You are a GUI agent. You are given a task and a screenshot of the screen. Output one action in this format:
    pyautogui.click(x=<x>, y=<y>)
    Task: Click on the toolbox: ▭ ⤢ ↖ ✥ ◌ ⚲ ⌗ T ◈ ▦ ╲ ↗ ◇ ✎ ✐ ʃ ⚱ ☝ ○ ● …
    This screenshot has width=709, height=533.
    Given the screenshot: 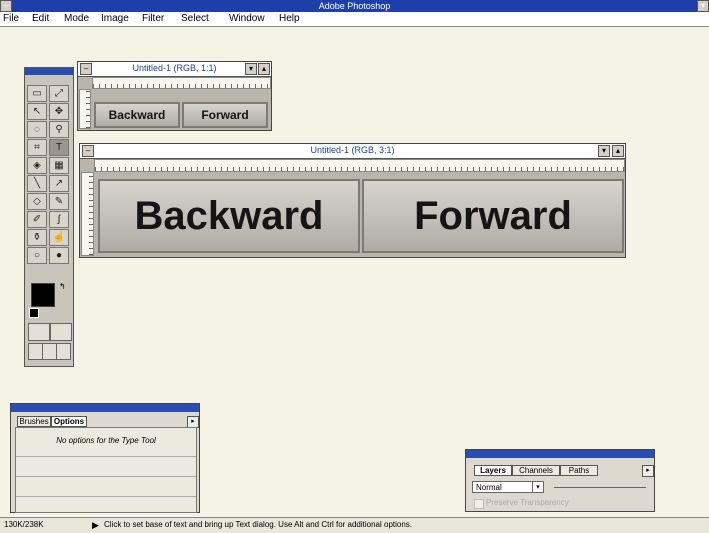 What is the action you would take?
    pyautogui.click(x=49, y=217)
    